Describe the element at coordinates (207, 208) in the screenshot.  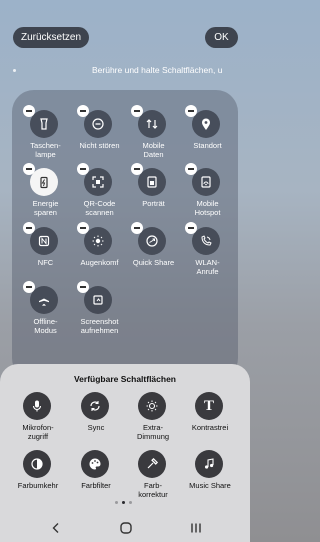
I see `tile-label: Mobile Hotspot` at that location.